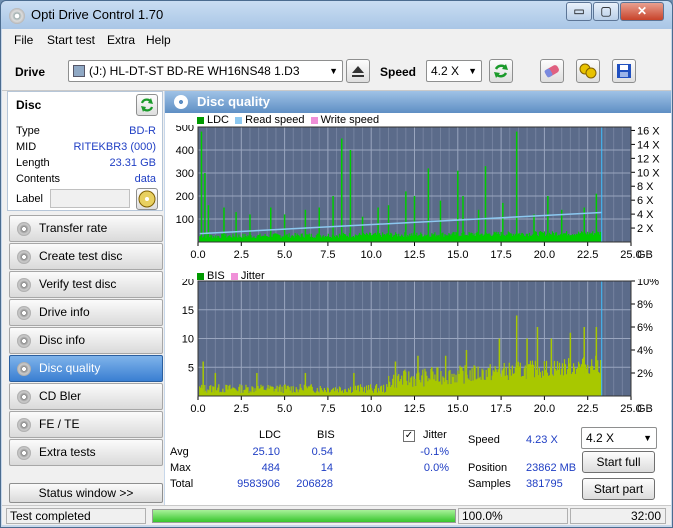 The height and width of the screenshot is (528, 673). I want to click on speed-select: 4.2 X ▼, so click(454, 71).